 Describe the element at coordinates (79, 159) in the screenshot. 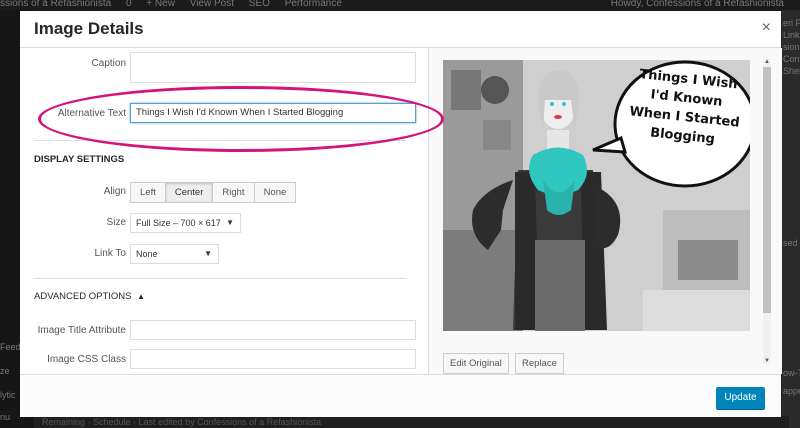

I see `display-settings-heading: DISPLAY SETTINGS` at that location.